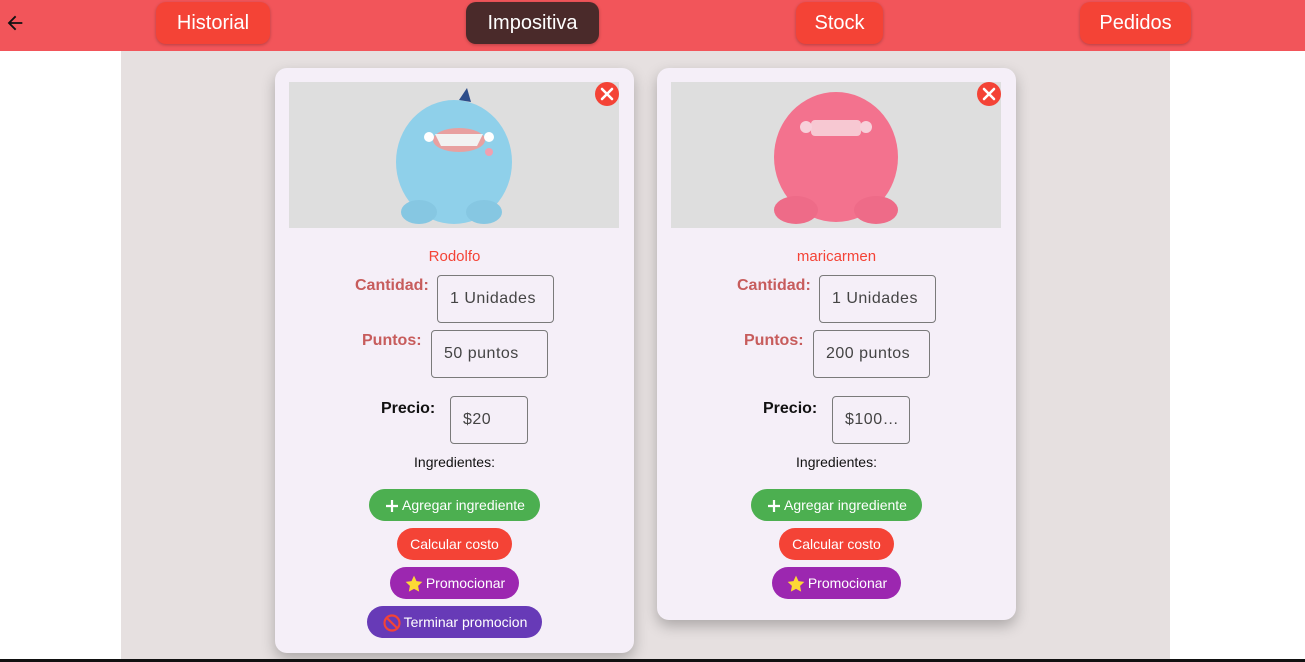  Describe the element at coordinates (532, 23) in the screenshot. I see `tab-impositiva: Impositiva` at that location.